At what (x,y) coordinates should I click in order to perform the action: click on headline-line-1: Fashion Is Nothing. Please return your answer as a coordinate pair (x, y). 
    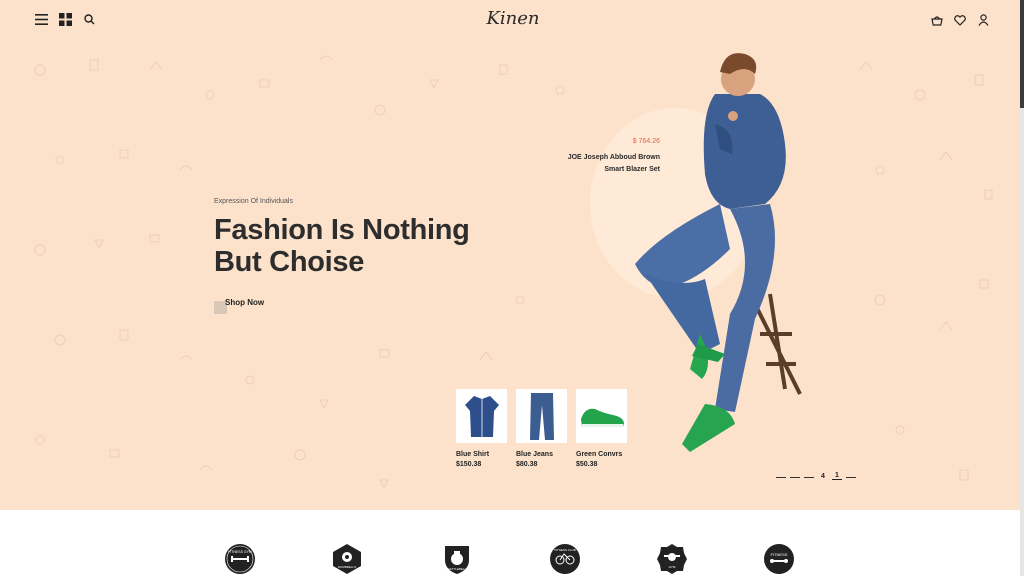
    Looking at the image, I should click on (342, 230).